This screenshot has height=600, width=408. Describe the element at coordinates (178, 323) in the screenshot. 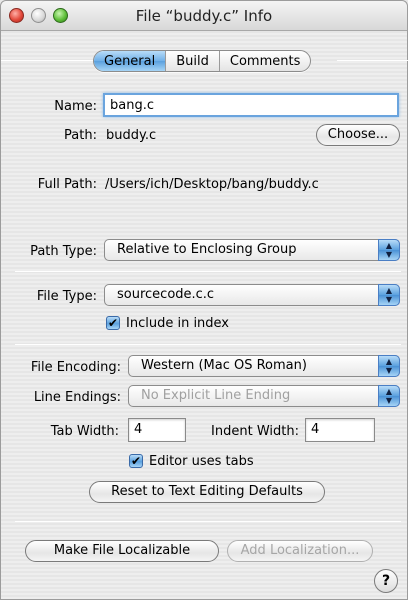

I see `include-in-index-label: Include in index` at that location.